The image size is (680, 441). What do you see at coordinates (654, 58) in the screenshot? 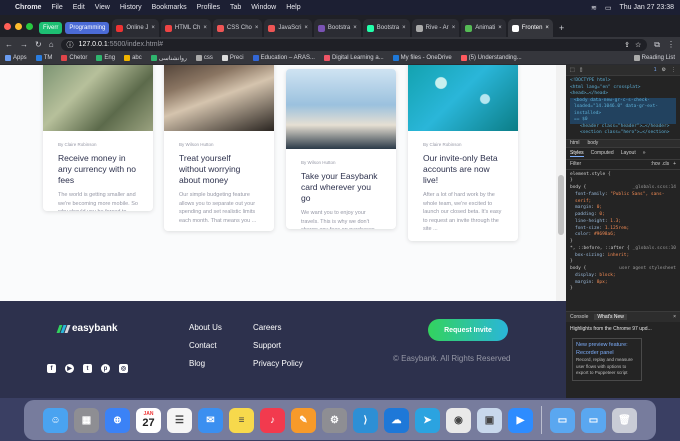
I see `bookmark-item: Reading List` at bounding box center [654, 58].